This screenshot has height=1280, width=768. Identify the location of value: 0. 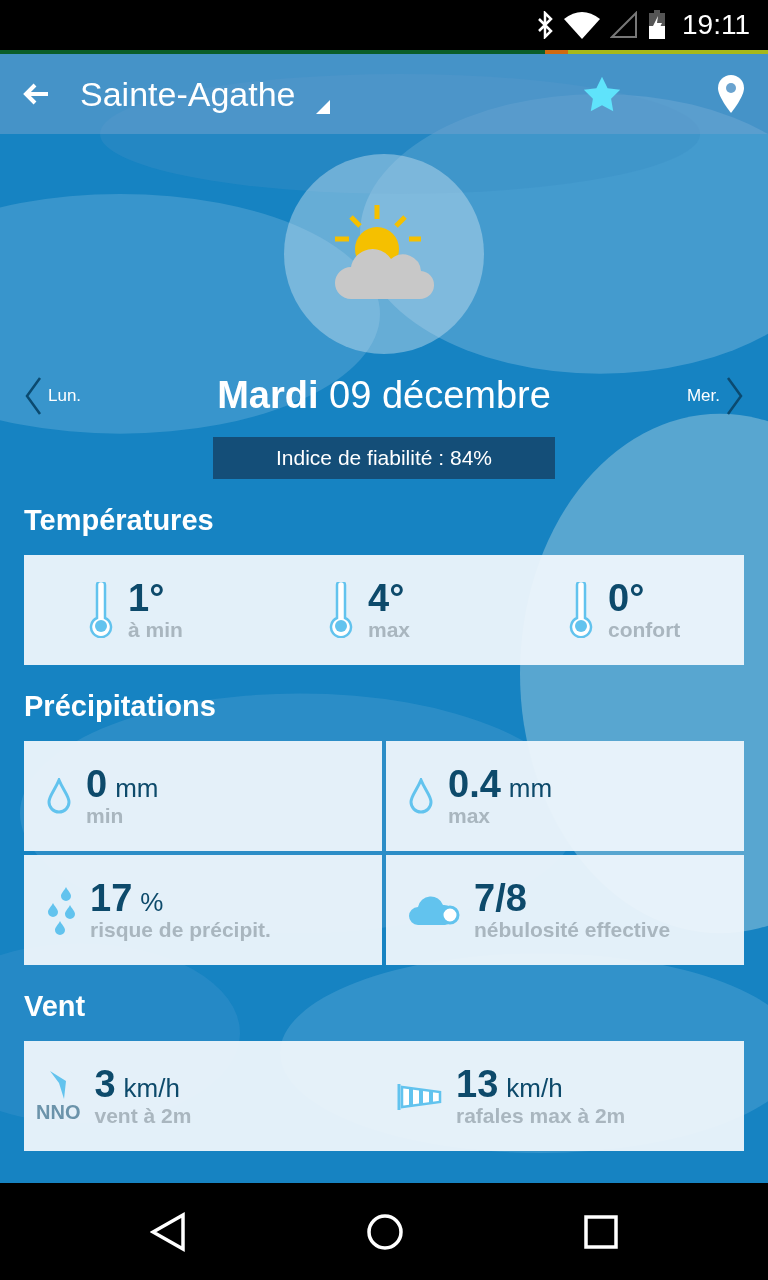
(97, 784).